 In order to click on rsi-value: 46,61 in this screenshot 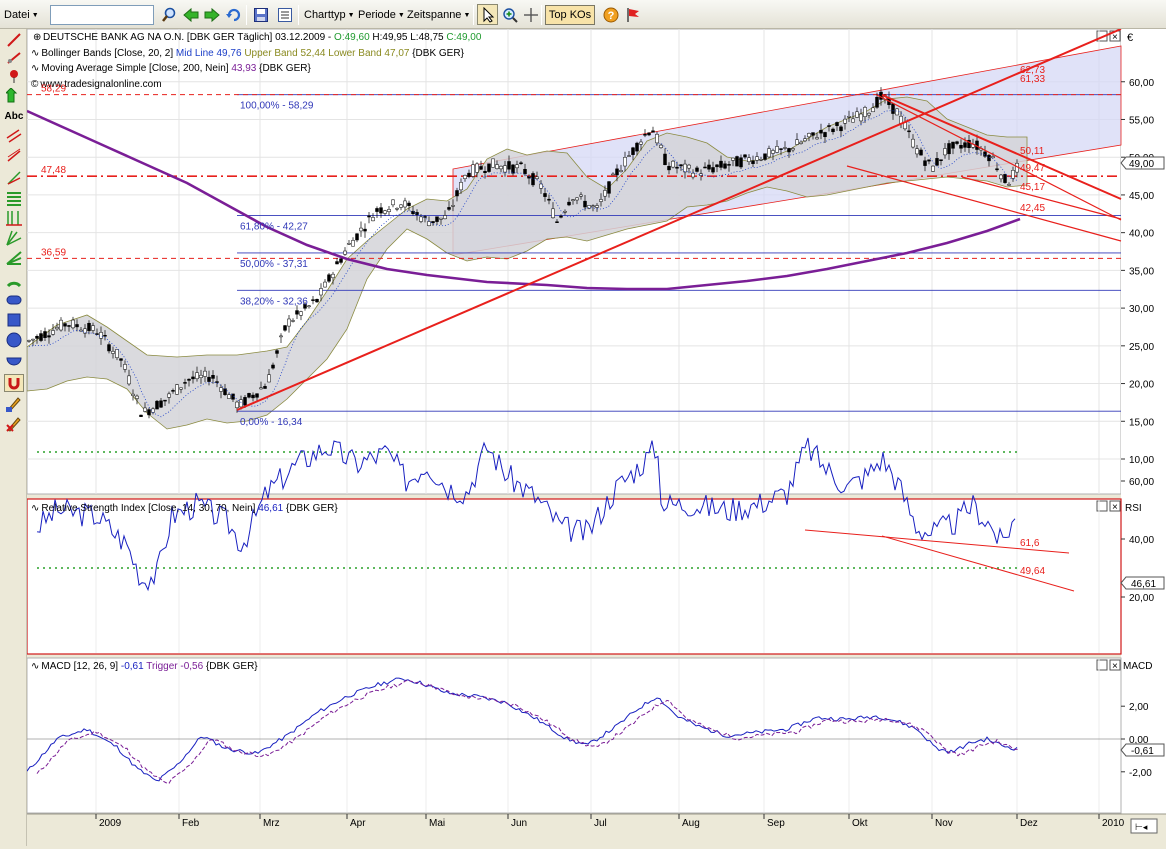, I will do `click(270, 508)`.